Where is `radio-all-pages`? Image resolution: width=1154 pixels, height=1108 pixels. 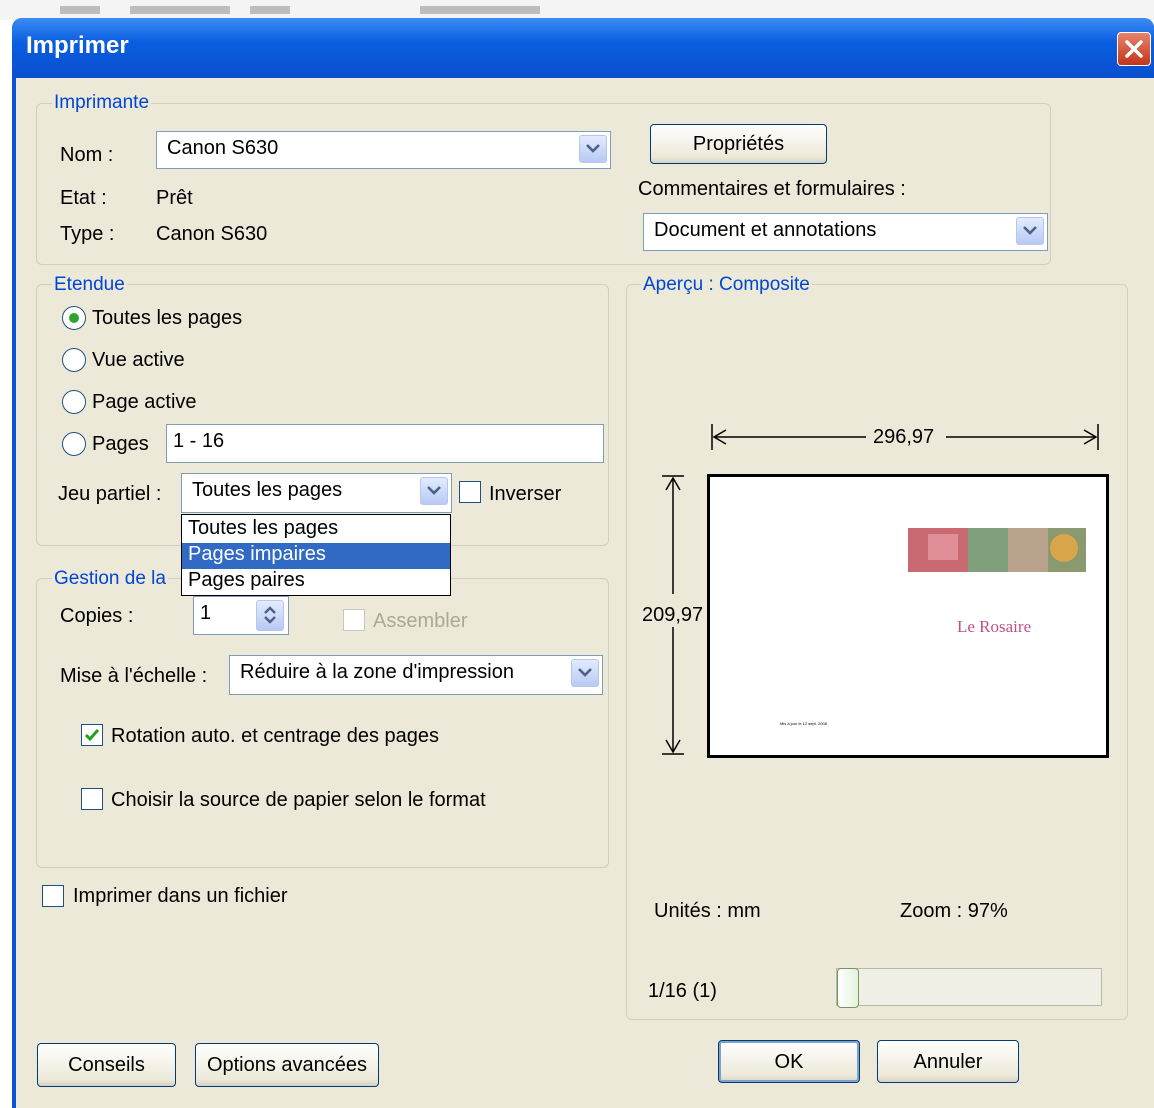 radio-all-pages is located at coordinates (74, 318).